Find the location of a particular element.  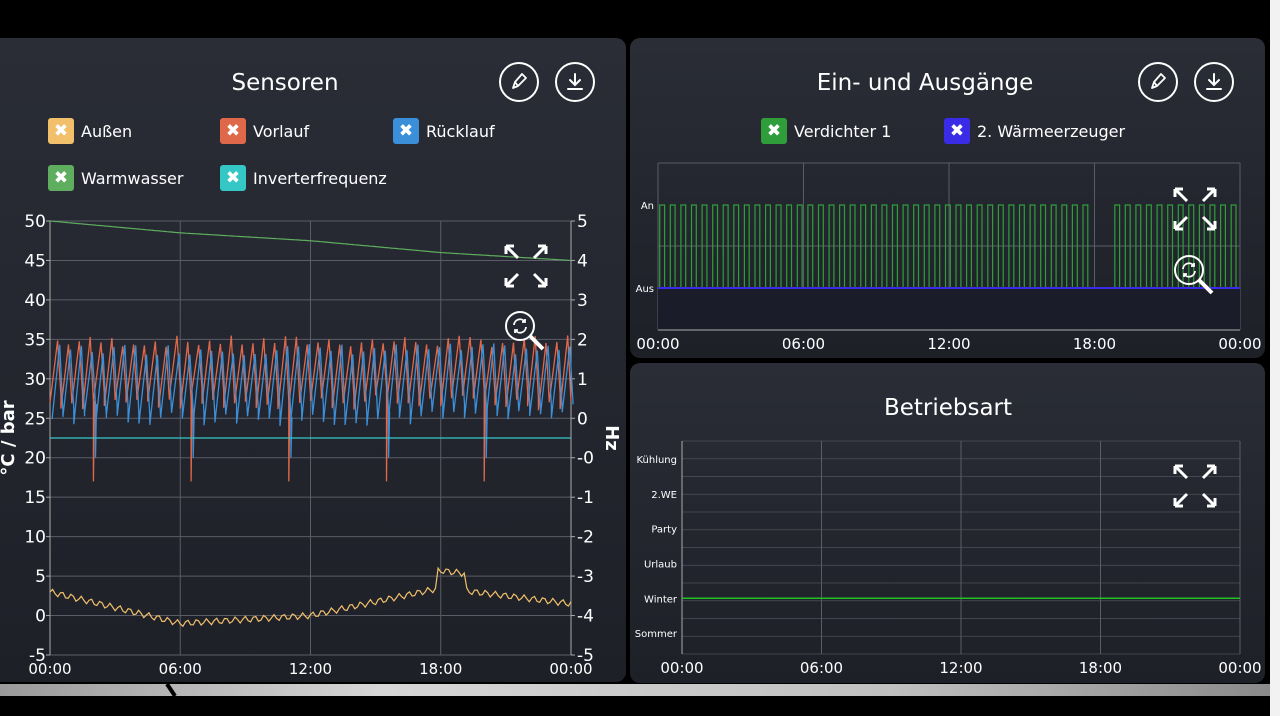

y-tick-label: An is located at coordinates (647, 206).